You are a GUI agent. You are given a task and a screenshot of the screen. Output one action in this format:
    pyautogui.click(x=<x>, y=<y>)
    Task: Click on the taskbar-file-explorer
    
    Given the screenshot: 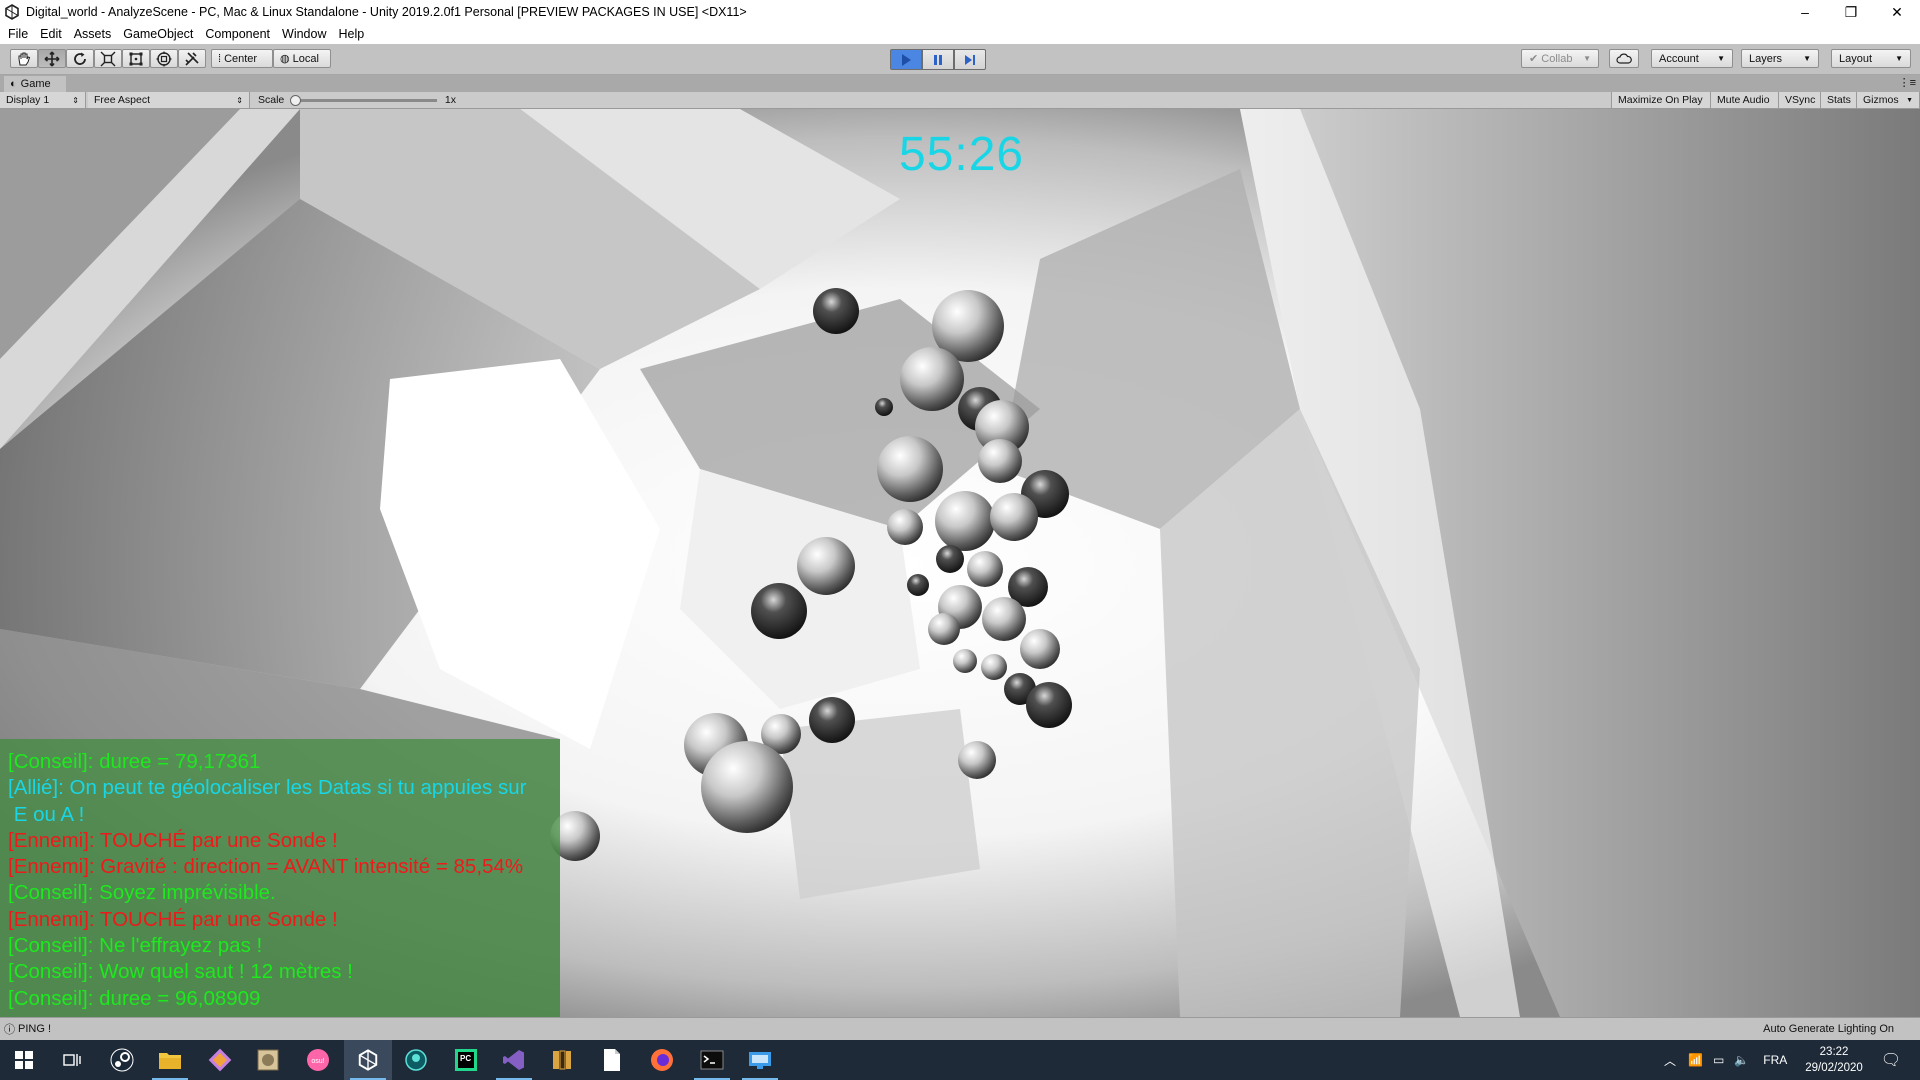 What is the action you would take?
    pyautogui.click(x=170, y=1060)
    